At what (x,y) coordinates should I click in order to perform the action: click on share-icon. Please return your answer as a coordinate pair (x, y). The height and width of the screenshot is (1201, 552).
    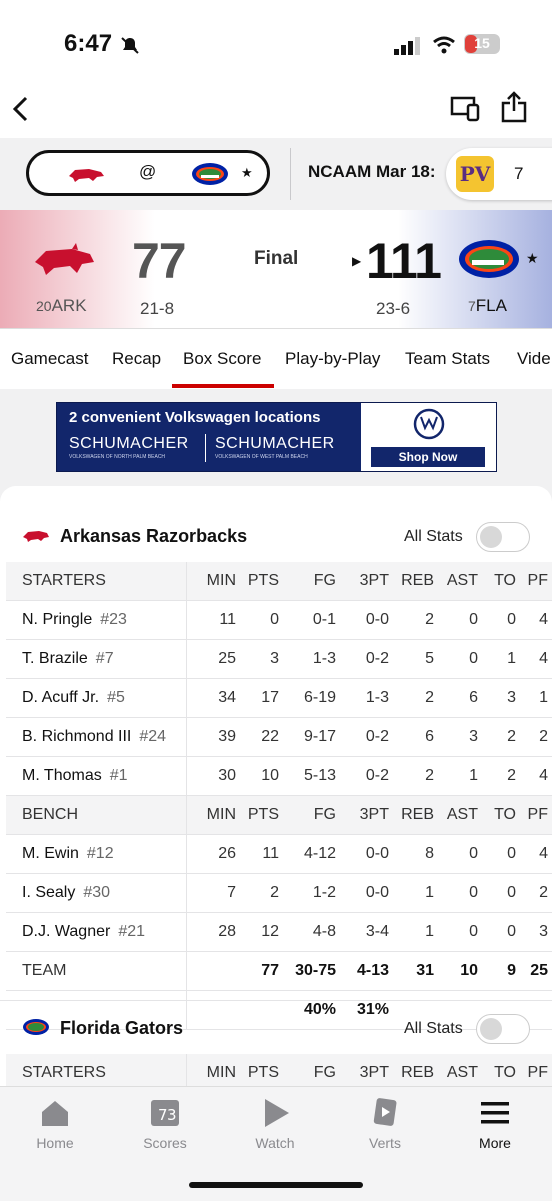
    Looking at the image, I should click on (514, 107).